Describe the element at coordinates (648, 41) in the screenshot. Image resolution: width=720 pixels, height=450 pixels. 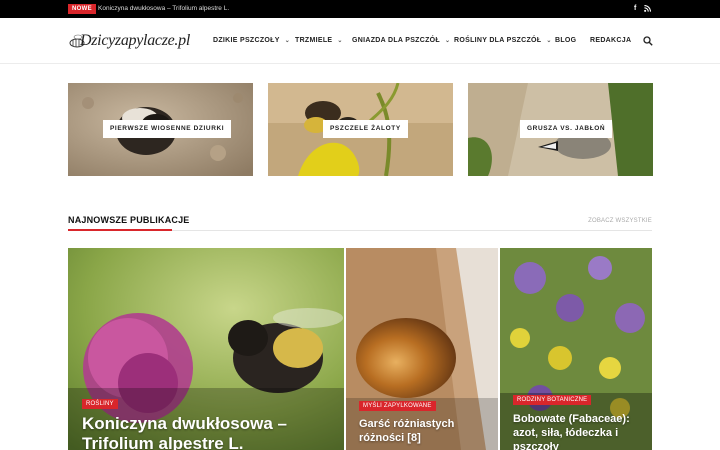
I see `search-icon` at that location.